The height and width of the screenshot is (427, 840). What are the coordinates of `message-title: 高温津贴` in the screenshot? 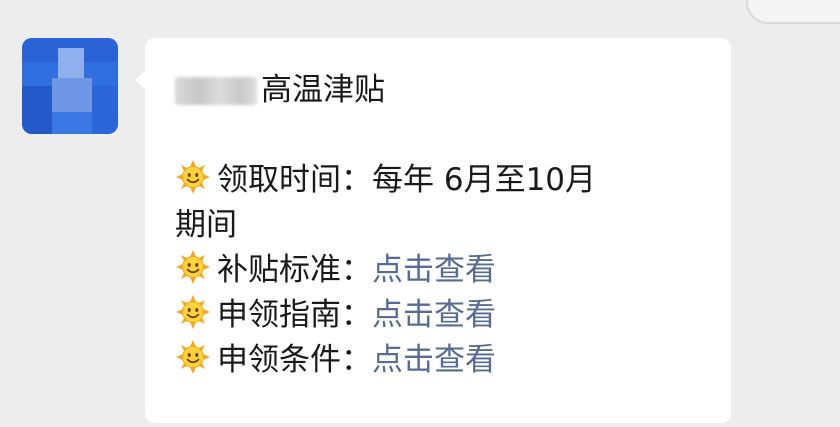 It's located at (323, 90).